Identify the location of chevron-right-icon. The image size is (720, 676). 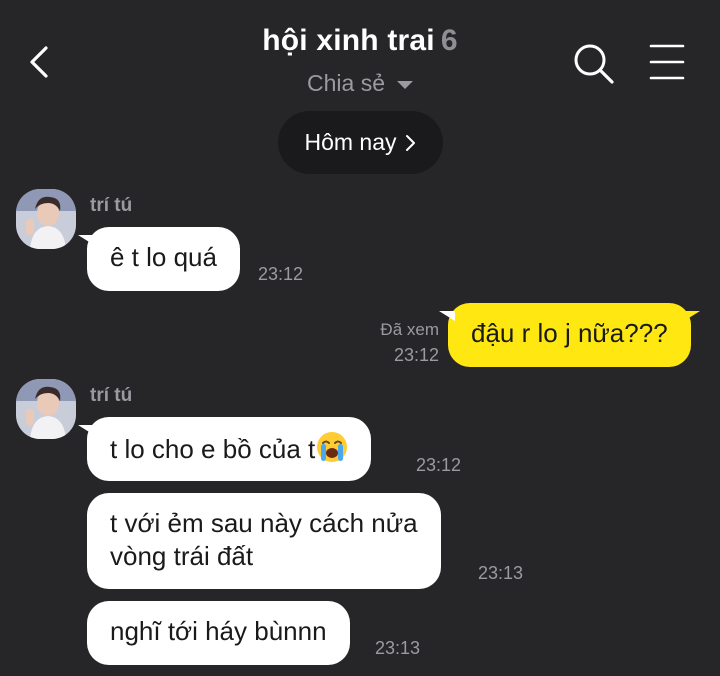
(410, 142).